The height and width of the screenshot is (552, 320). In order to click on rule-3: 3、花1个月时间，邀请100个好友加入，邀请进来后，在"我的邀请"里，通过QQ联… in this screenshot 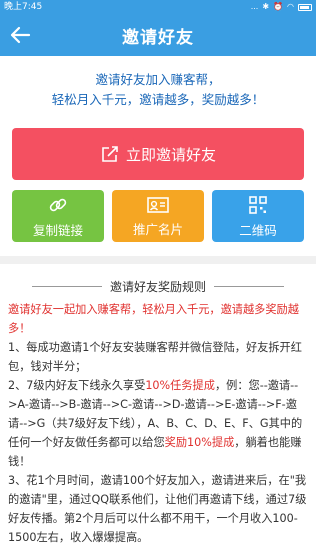, I will do `click(157, 509)`.